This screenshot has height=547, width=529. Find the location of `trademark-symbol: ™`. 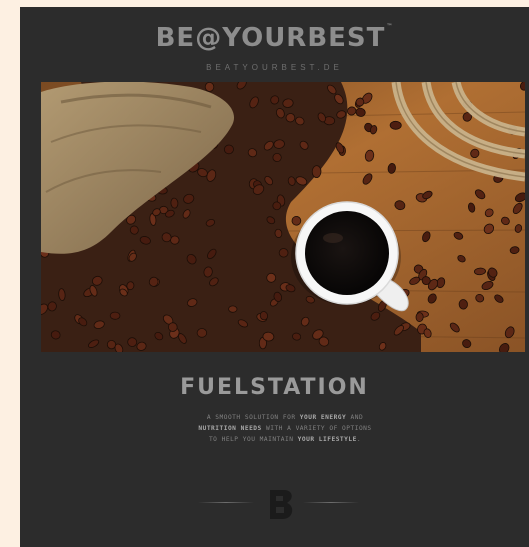

trademark-symbol: ™ is located at coordinates (390, 26).